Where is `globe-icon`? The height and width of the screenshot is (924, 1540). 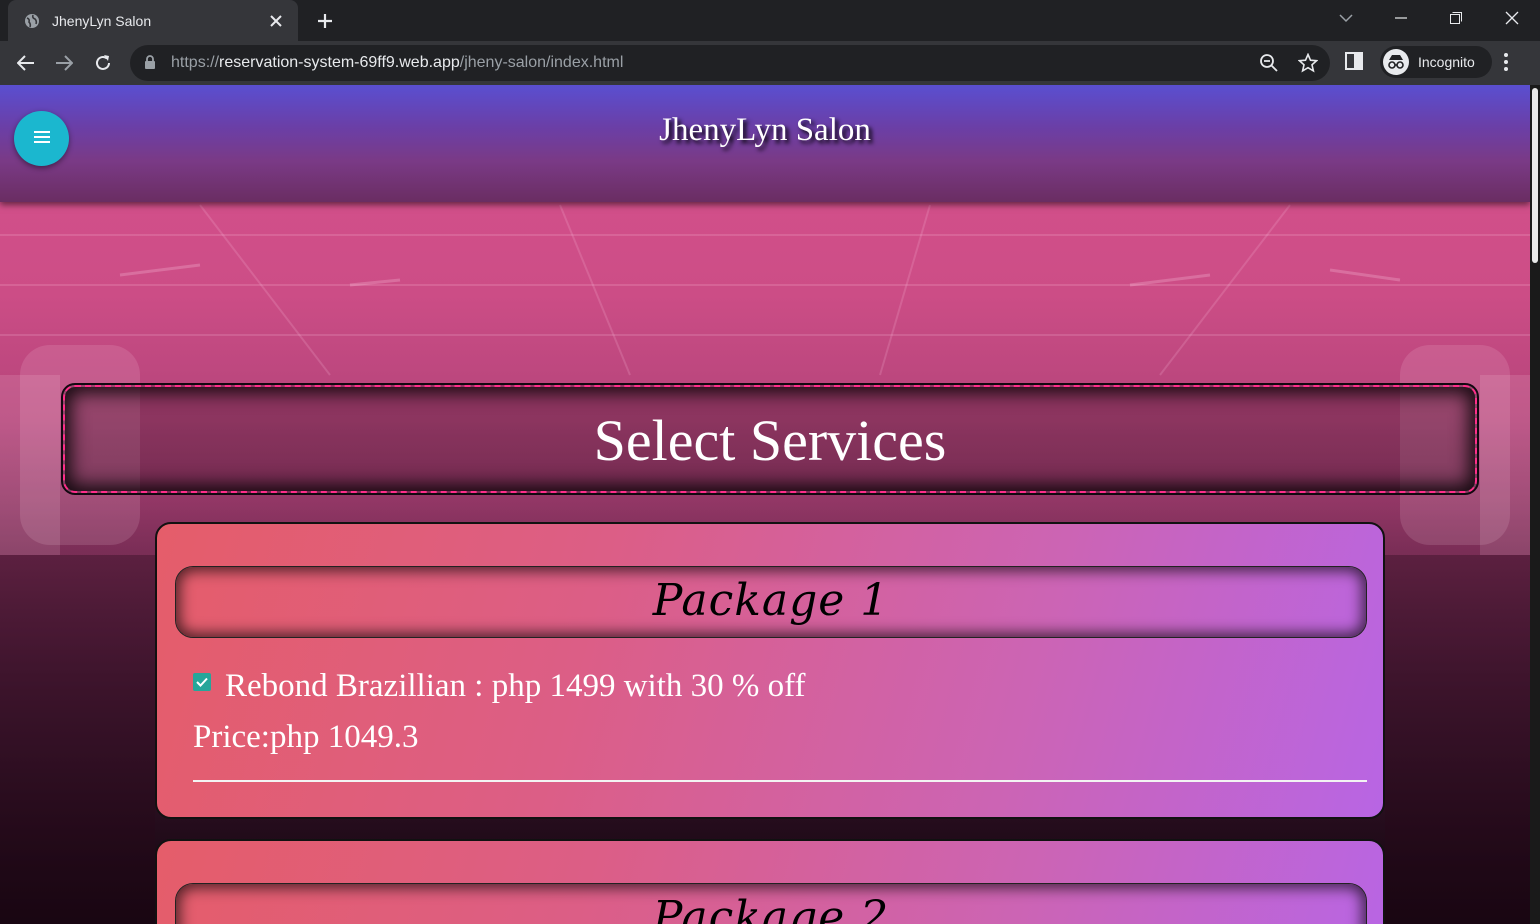
globe-icon is located at coordinates (32, 21).